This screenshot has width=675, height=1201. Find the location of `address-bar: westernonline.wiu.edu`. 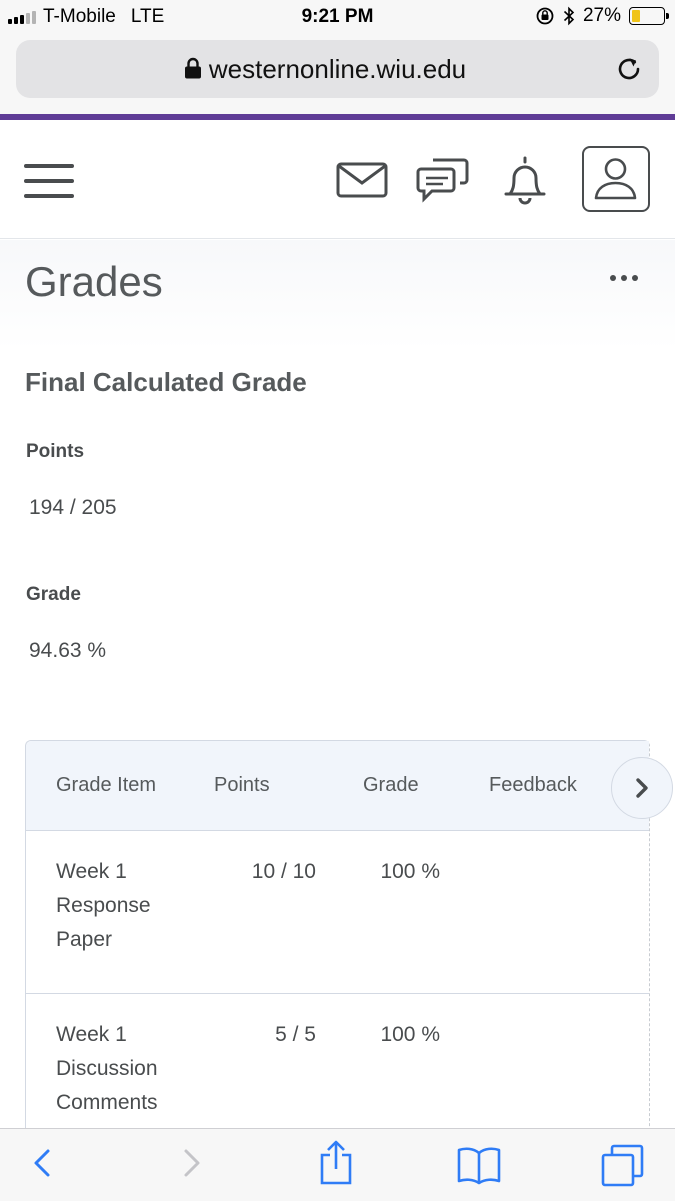

address-bar: westernonline.wiu.edu is located at coordinates (337, 69).